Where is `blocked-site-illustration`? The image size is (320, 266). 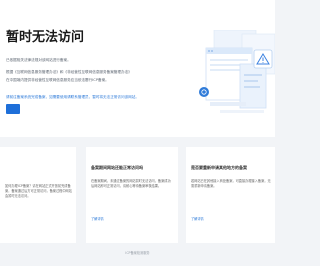
blocked-site-illustration is located at coordinates (237, 71).